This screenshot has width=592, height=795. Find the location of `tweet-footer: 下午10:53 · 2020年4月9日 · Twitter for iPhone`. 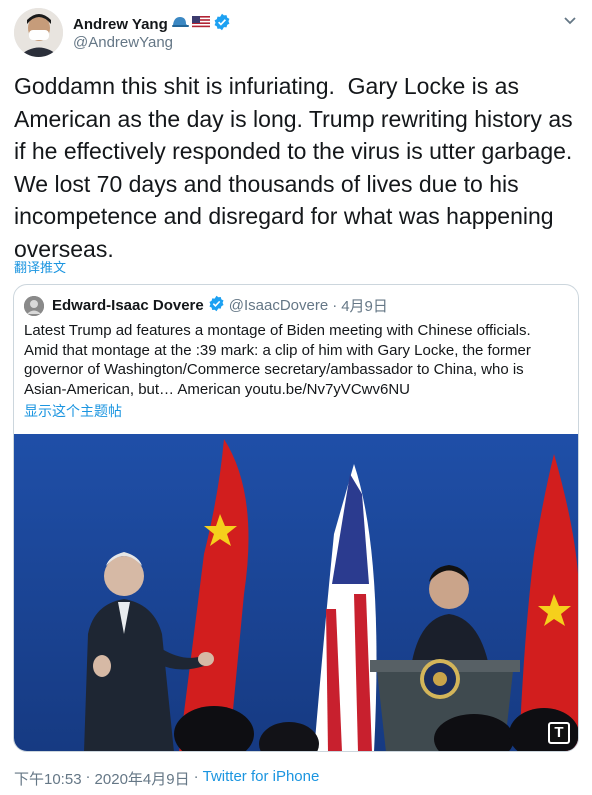

tweet-footer: 下午10:53 · 2020年4月9日 · Twitter for iPhone is located at coordinates (166, 778).